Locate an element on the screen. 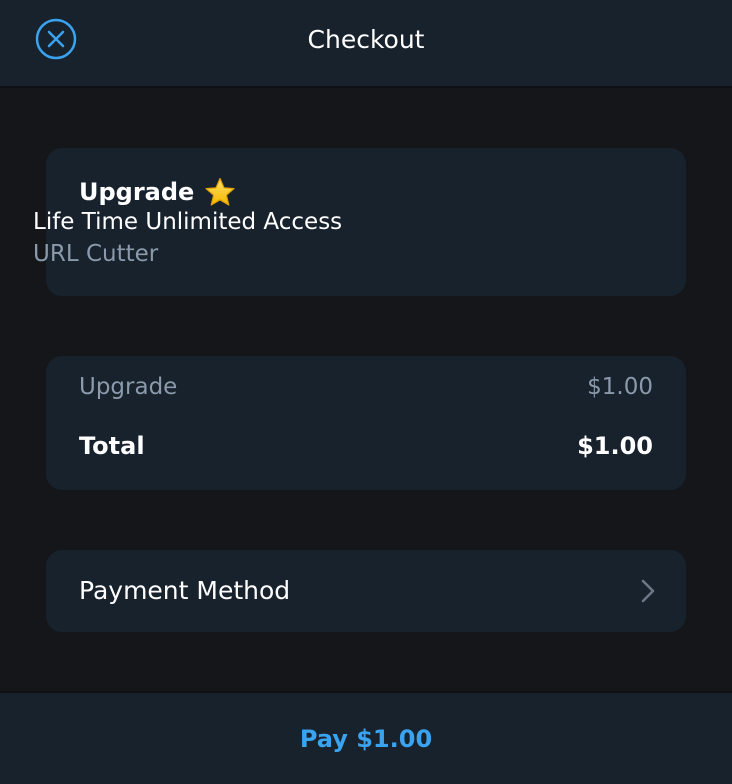 The image size is (732, 784). total-label: Total is located at coordinates (112, 446).